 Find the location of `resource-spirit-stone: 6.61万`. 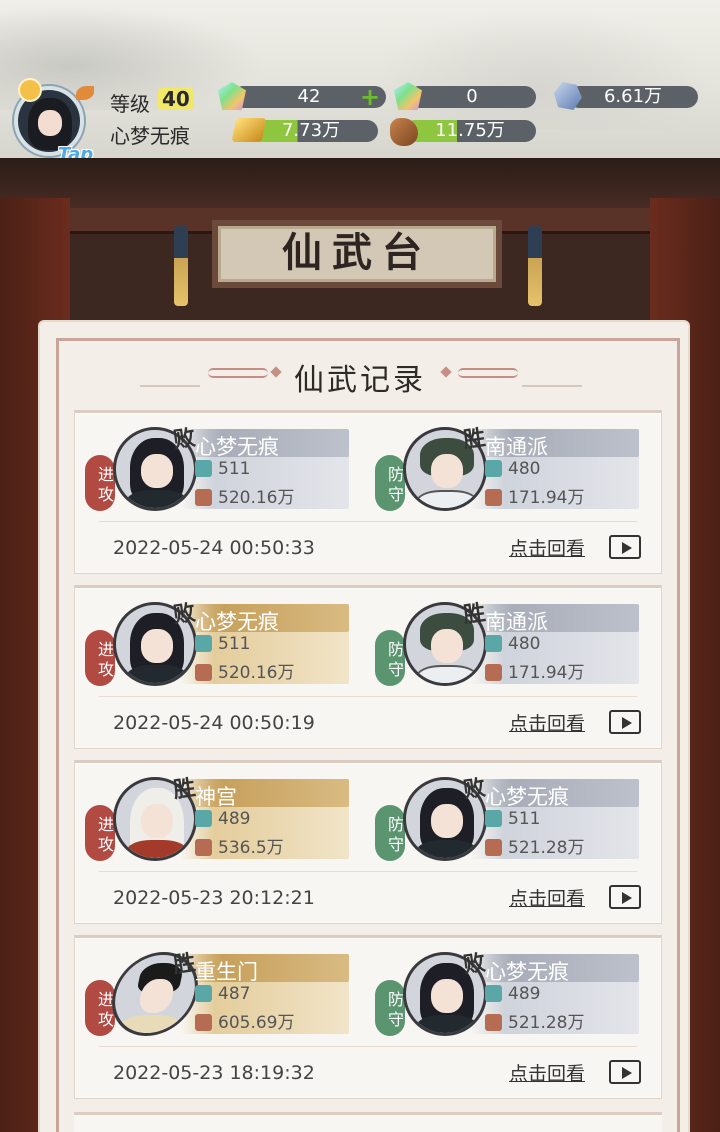

resource-spirit-stone: 6.61万 is located at coordinates (633, 97).